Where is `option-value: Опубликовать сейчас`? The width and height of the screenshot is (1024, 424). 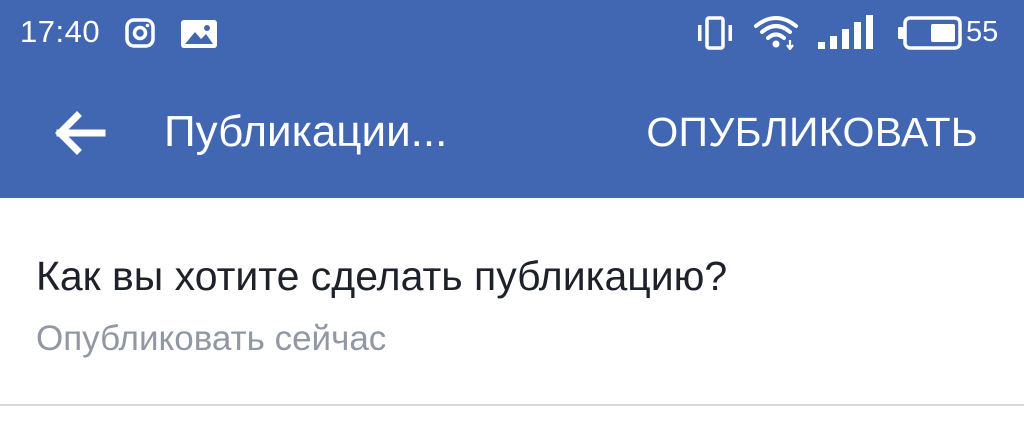 option-value: Опубликовать сейчас is located at coordinates (211, 338).